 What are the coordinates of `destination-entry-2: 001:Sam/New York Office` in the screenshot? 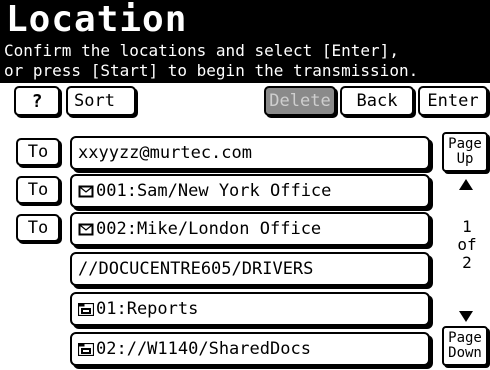 It's located at (250, 191).